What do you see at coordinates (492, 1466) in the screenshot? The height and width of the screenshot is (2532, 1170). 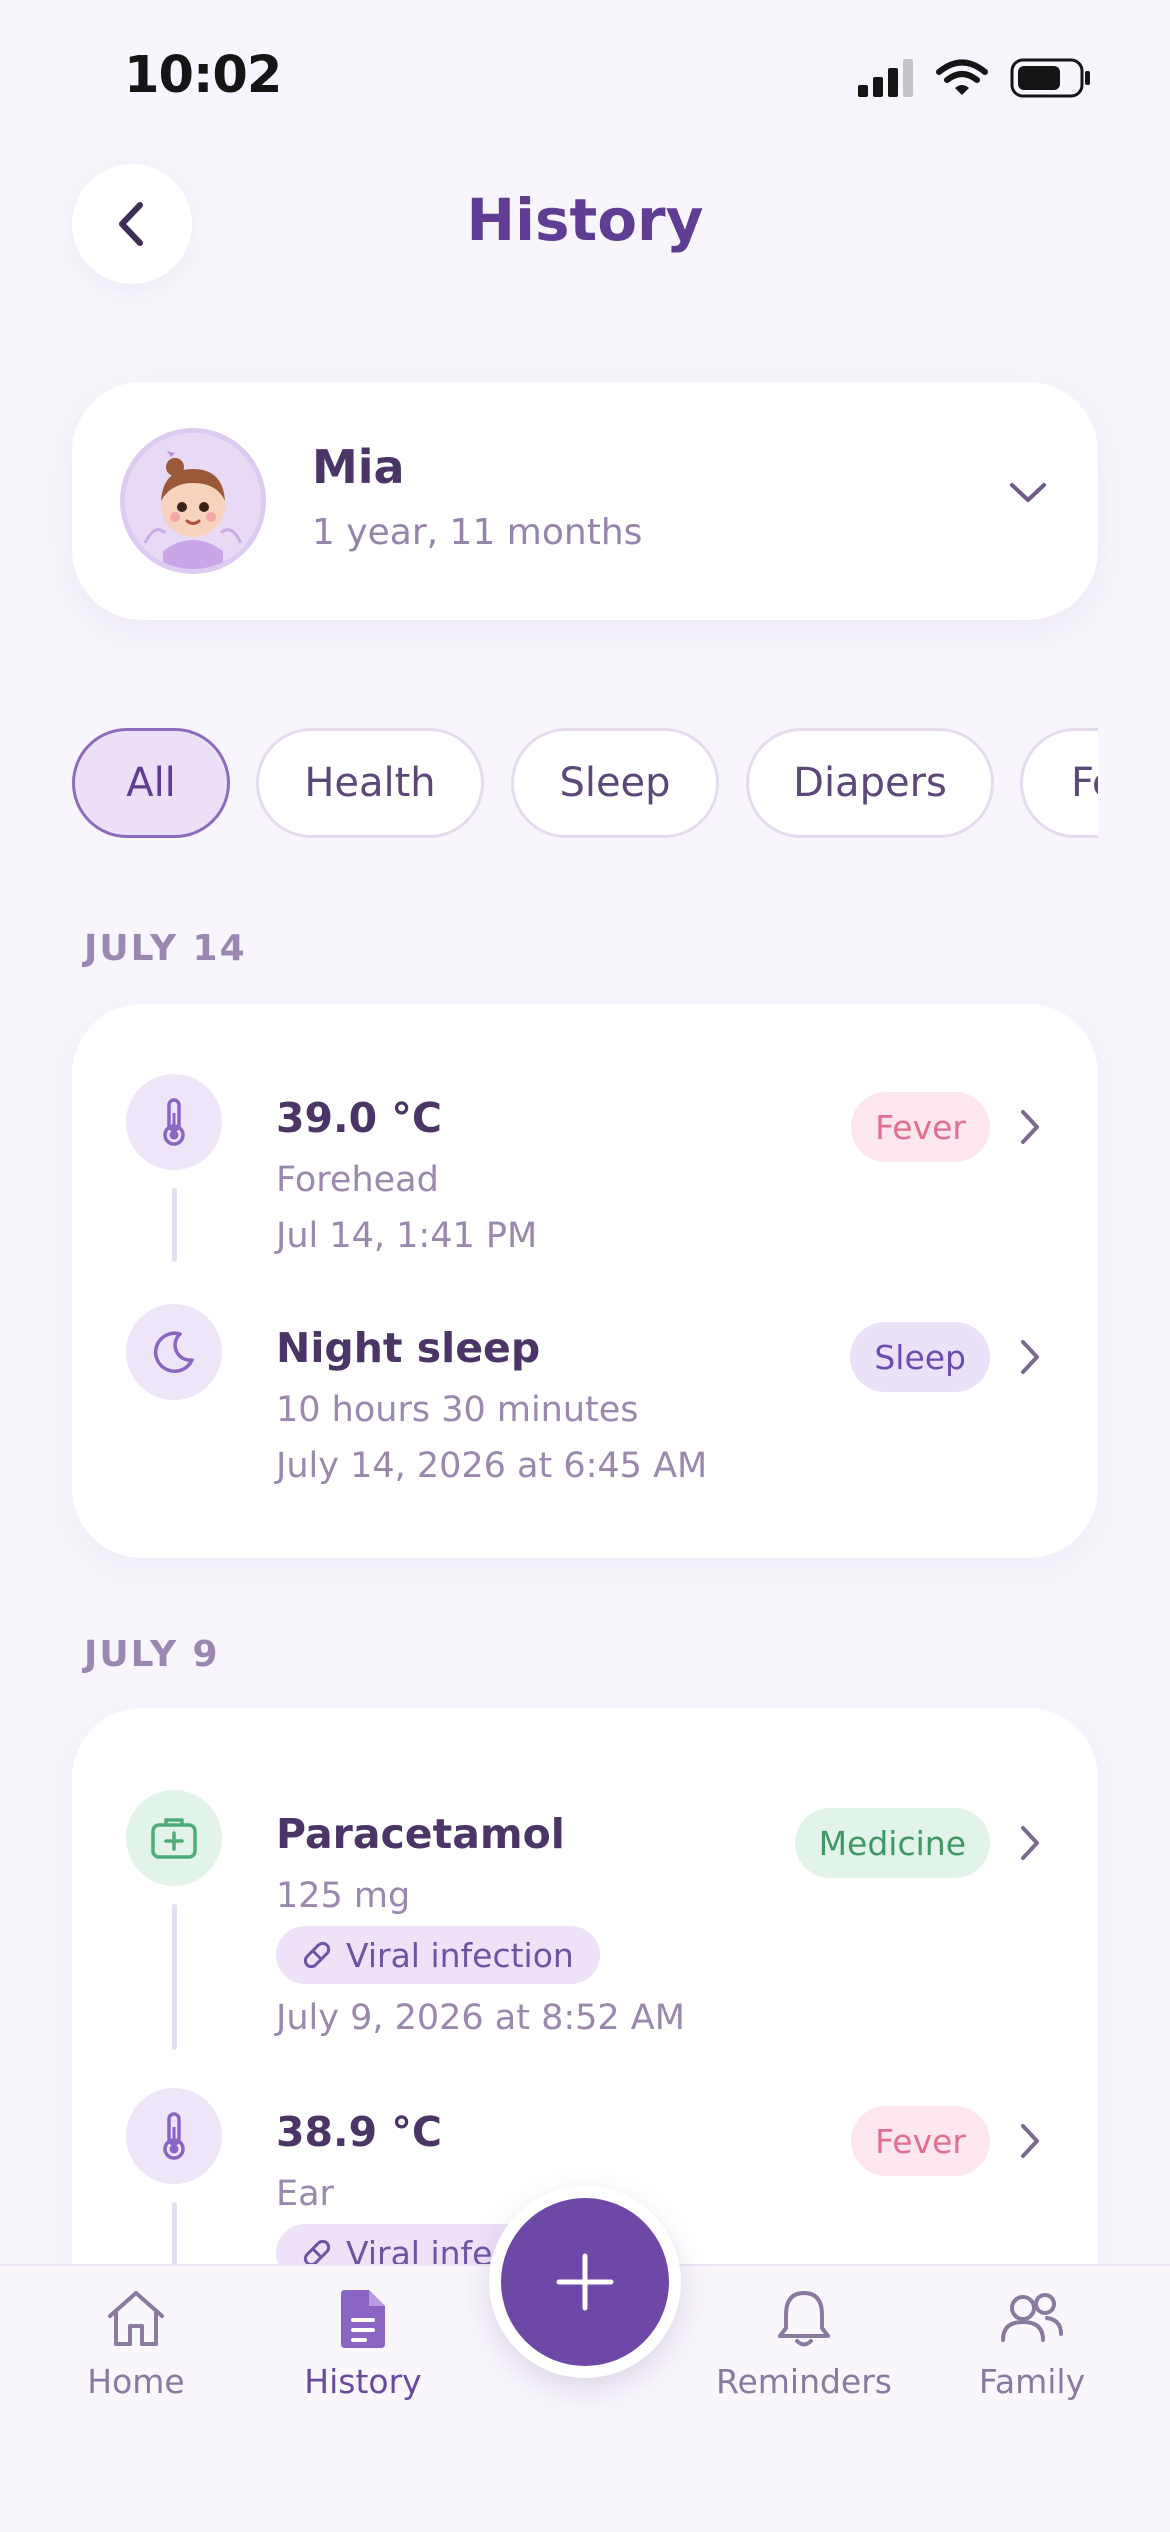 I see `entry-date: July 14, 2026 at 6:45 AM` at bounding box center [492, 1466].